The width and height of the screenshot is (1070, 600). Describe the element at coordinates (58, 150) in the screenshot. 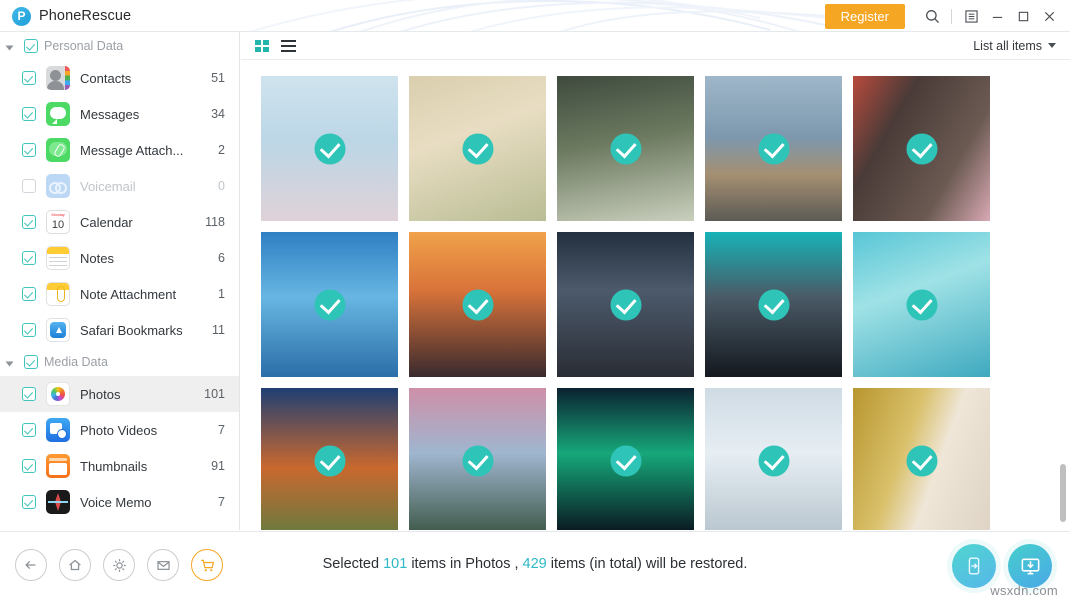

I see `message-attachment-icon` at that location.